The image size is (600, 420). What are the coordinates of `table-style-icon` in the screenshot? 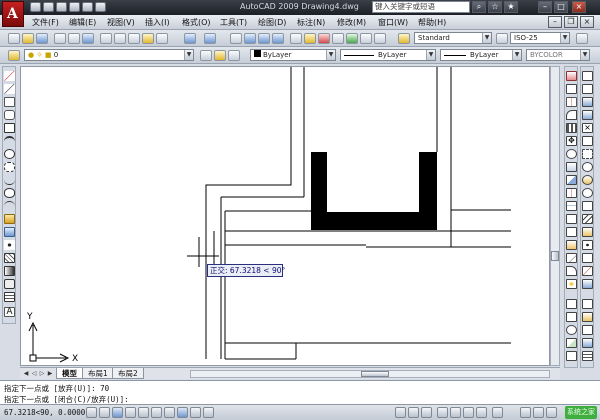 It's located at (582, 38).